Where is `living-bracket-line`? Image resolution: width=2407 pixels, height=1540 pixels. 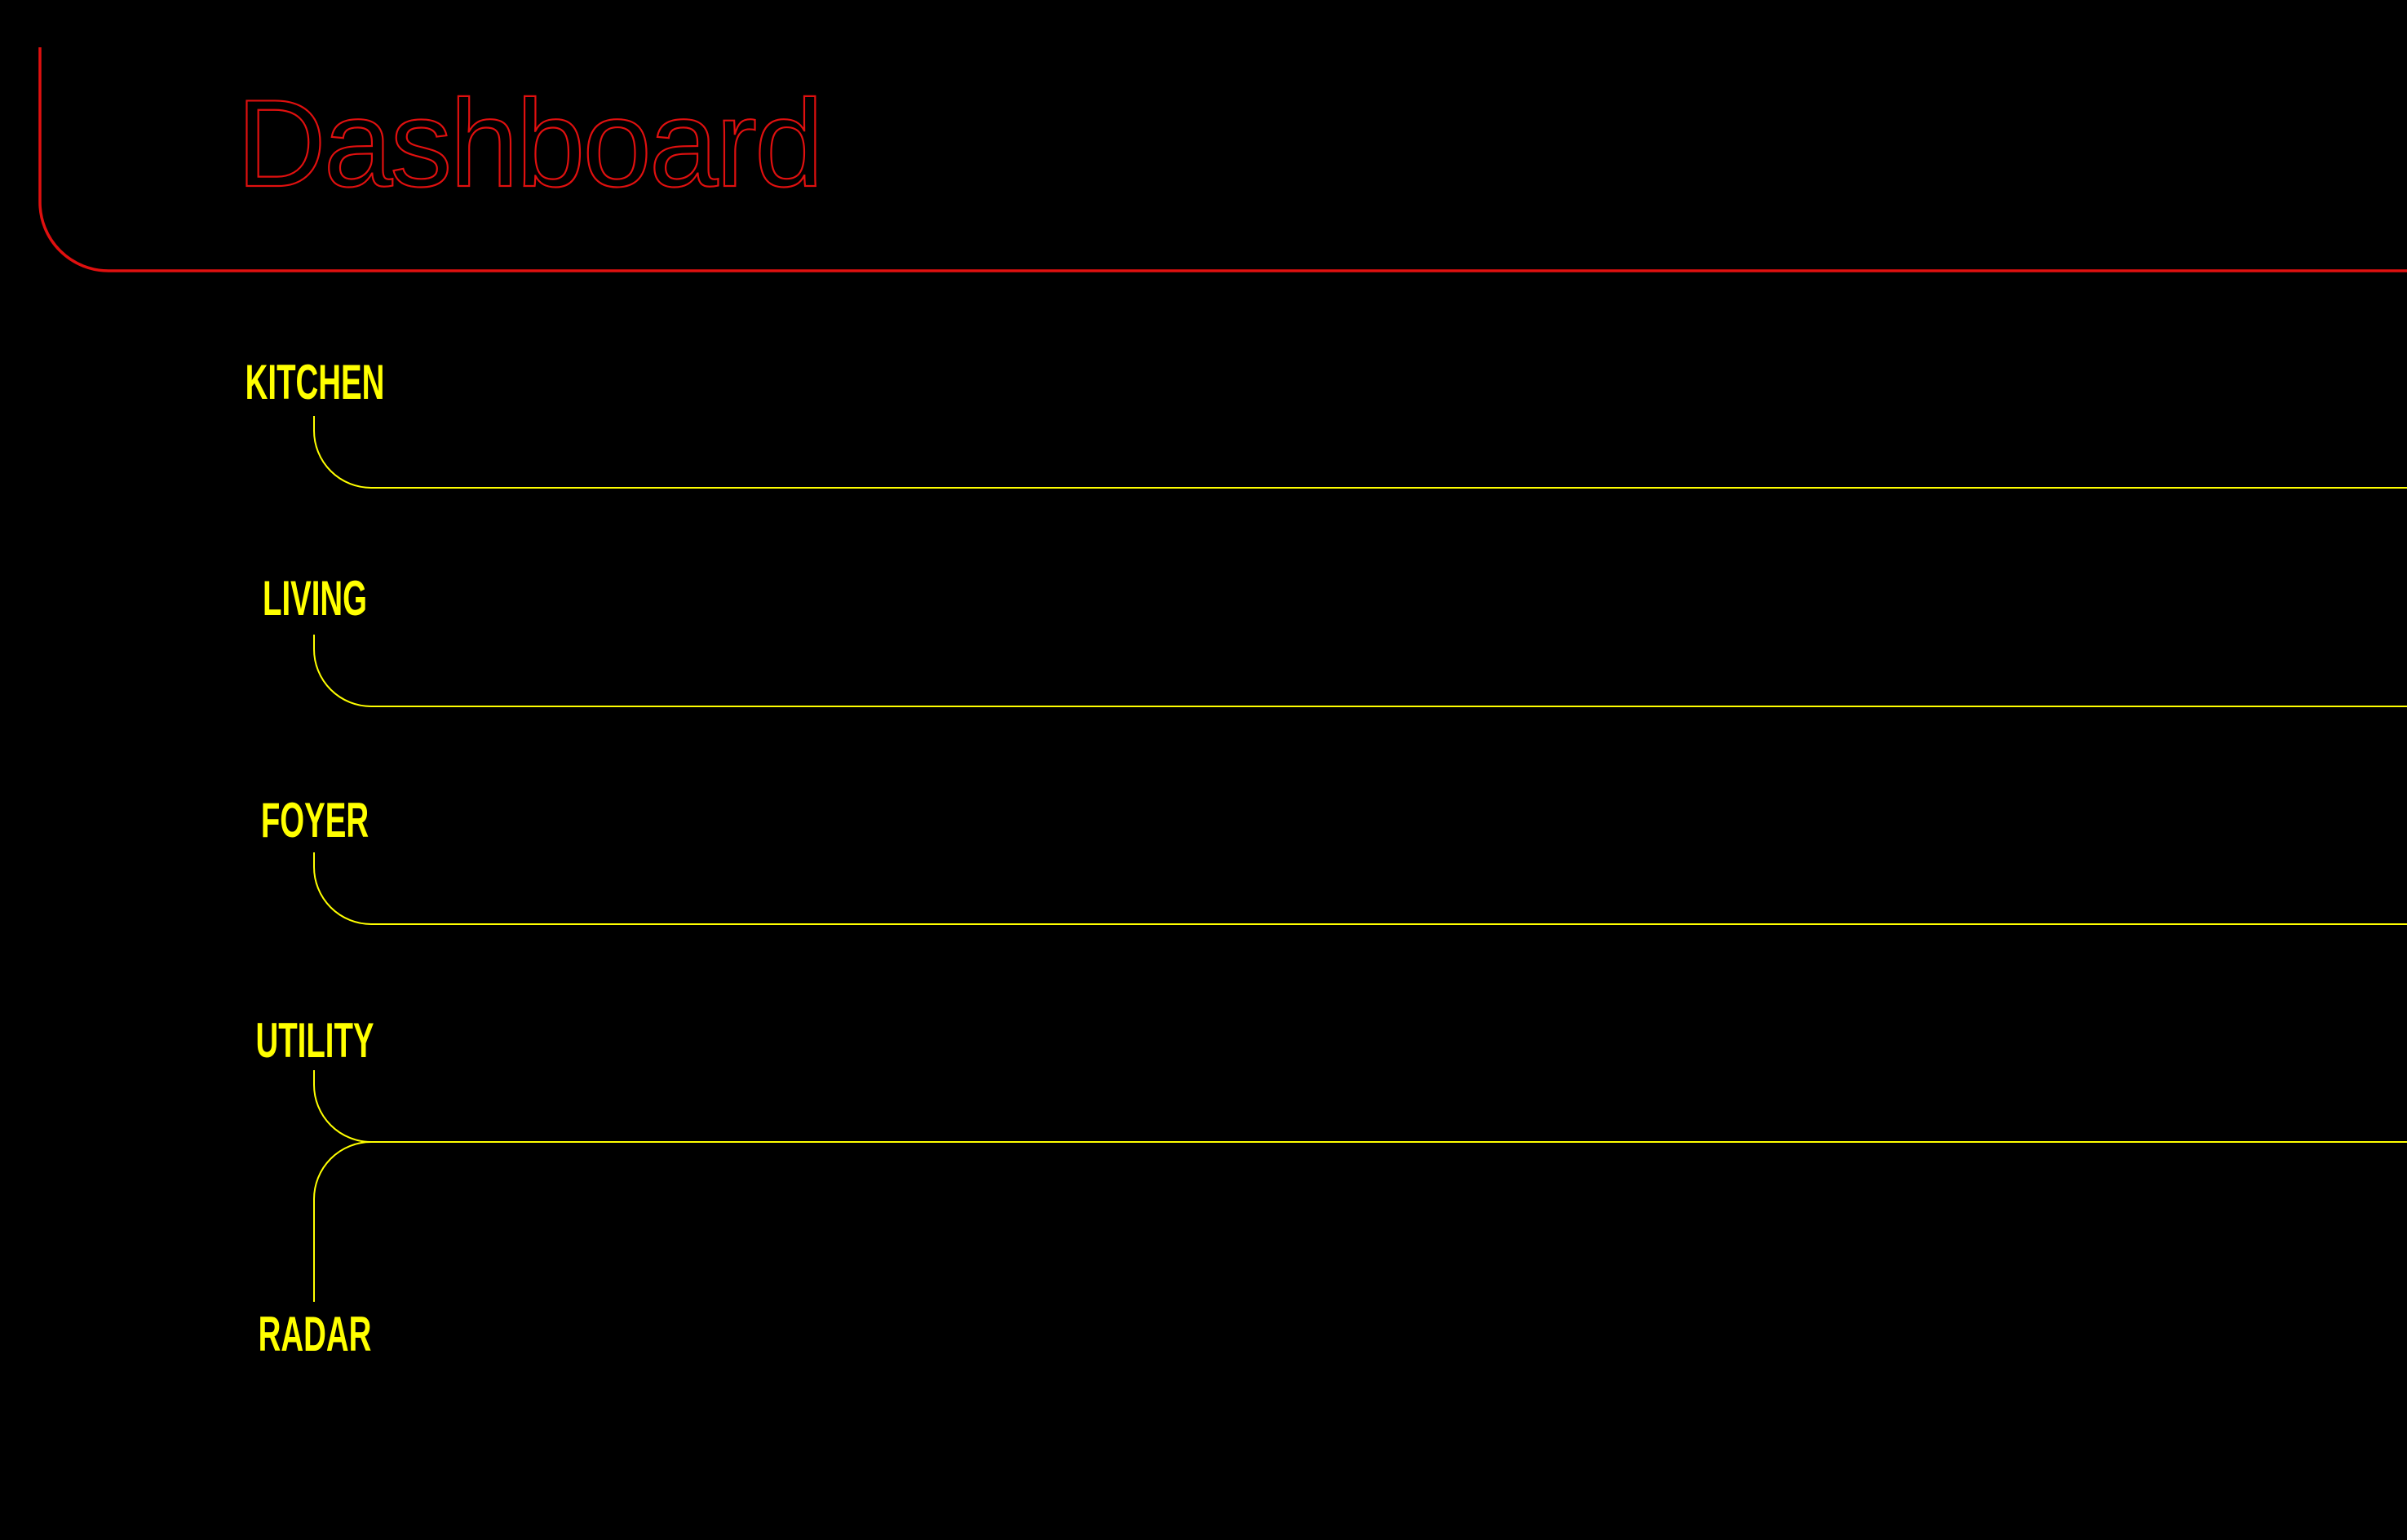
living-bracket-line is located at coordinates (1360, 671).